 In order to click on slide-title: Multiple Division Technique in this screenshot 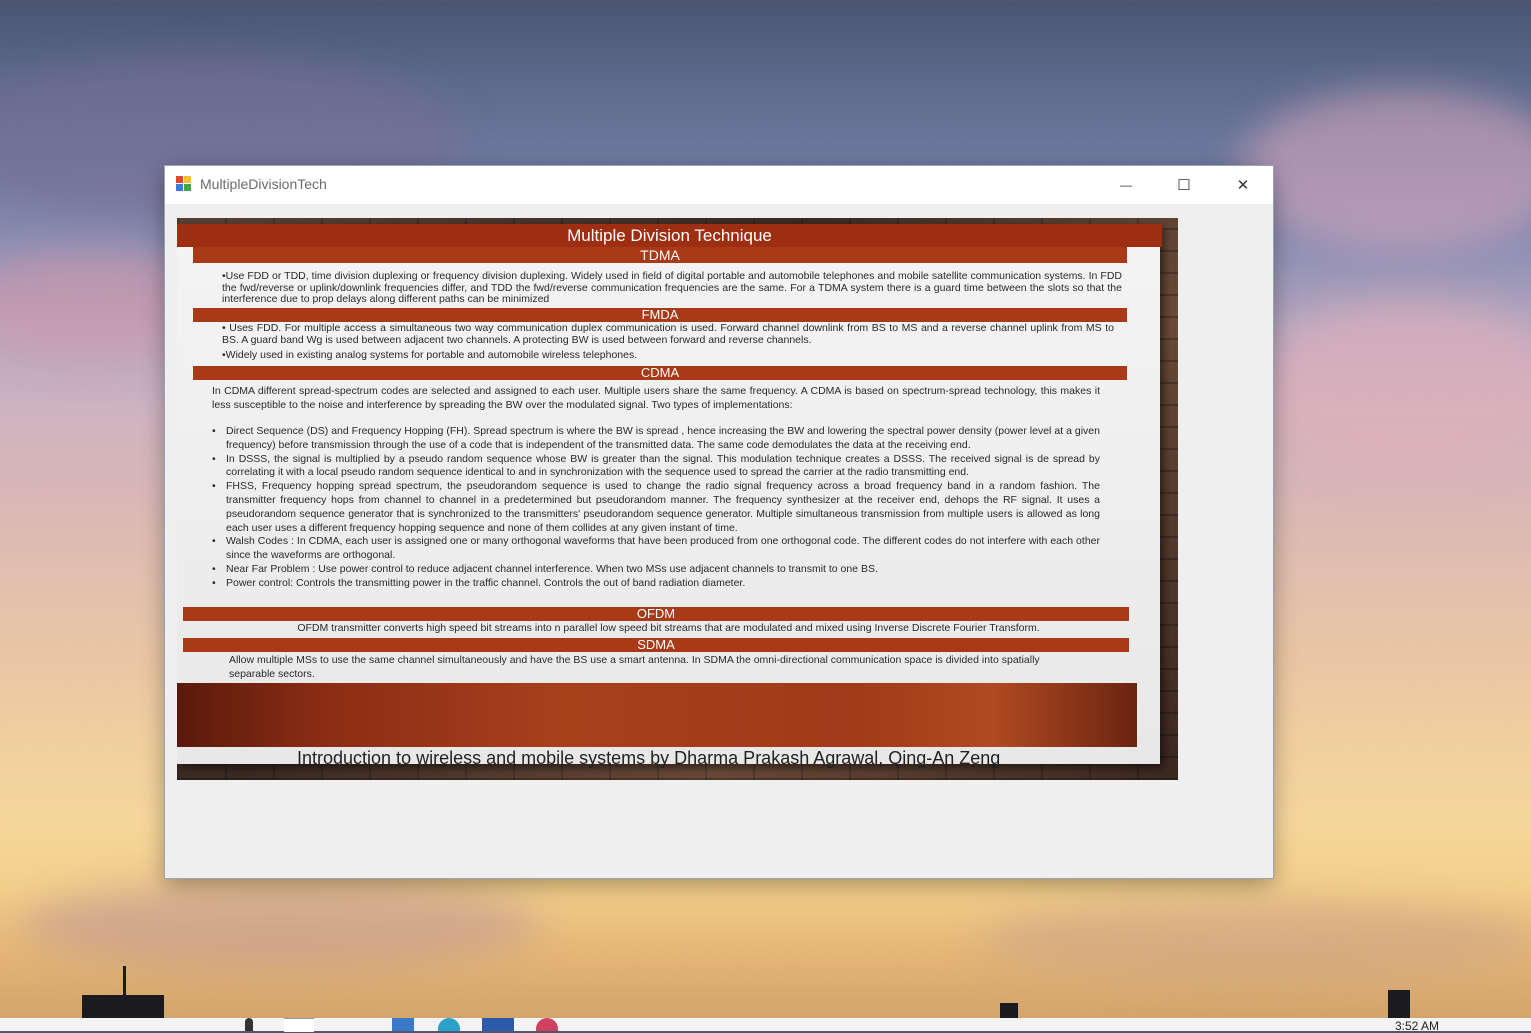, I will do `click(669, 235)`.